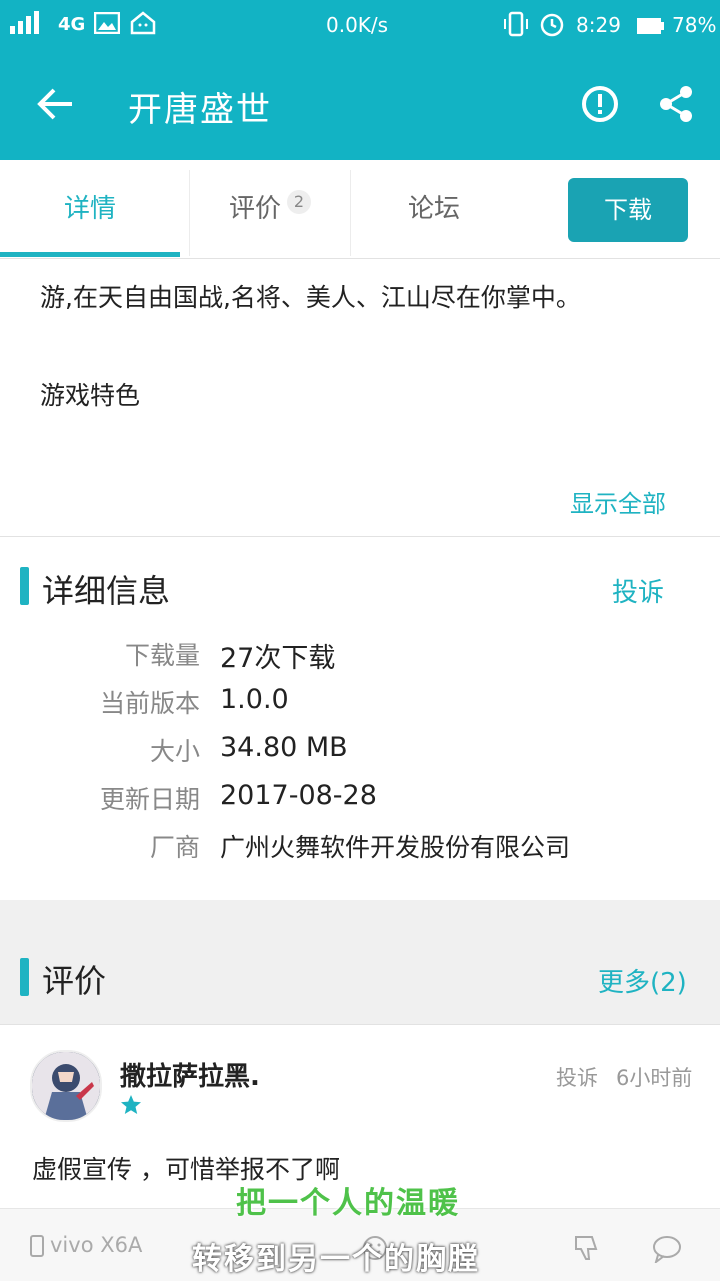  Describe the element at coordinates (552, 28) in the screenshot. I see `alarm-icon` at that location.